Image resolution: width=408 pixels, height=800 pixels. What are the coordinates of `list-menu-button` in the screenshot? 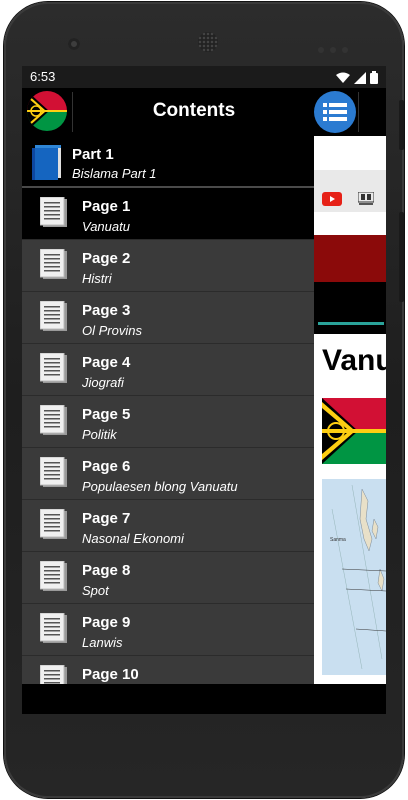 It's located at (335, 112).